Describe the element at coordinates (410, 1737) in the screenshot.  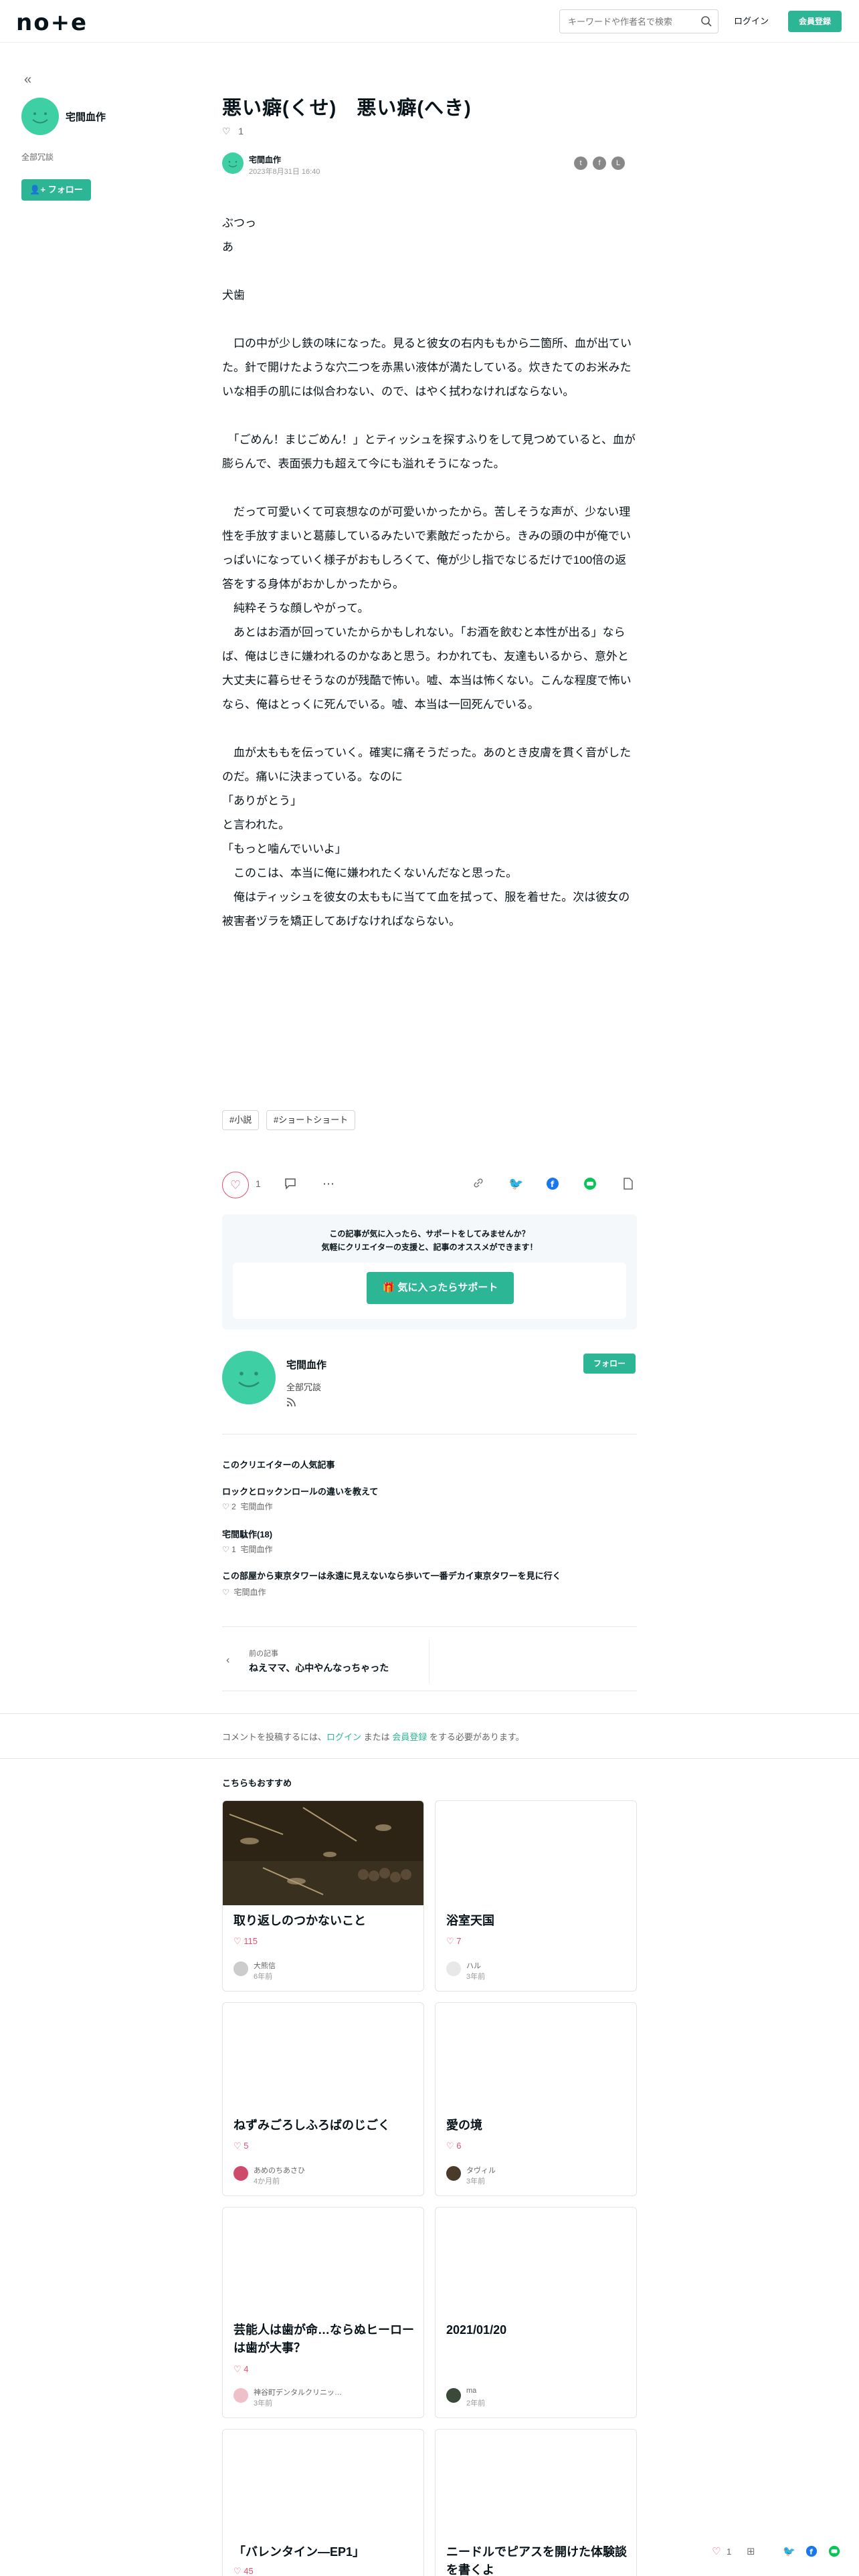
I see `comment-signup-link: 会員登録` at that location.